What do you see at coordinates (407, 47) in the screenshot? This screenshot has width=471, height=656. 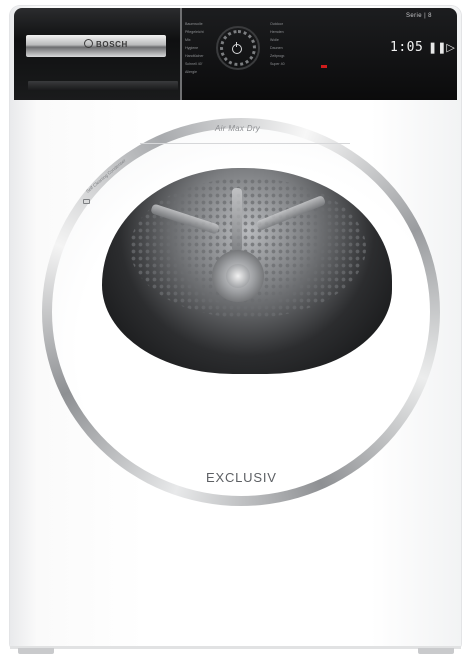 I see `time-display: 1:05` at bounding box center [407, 47].